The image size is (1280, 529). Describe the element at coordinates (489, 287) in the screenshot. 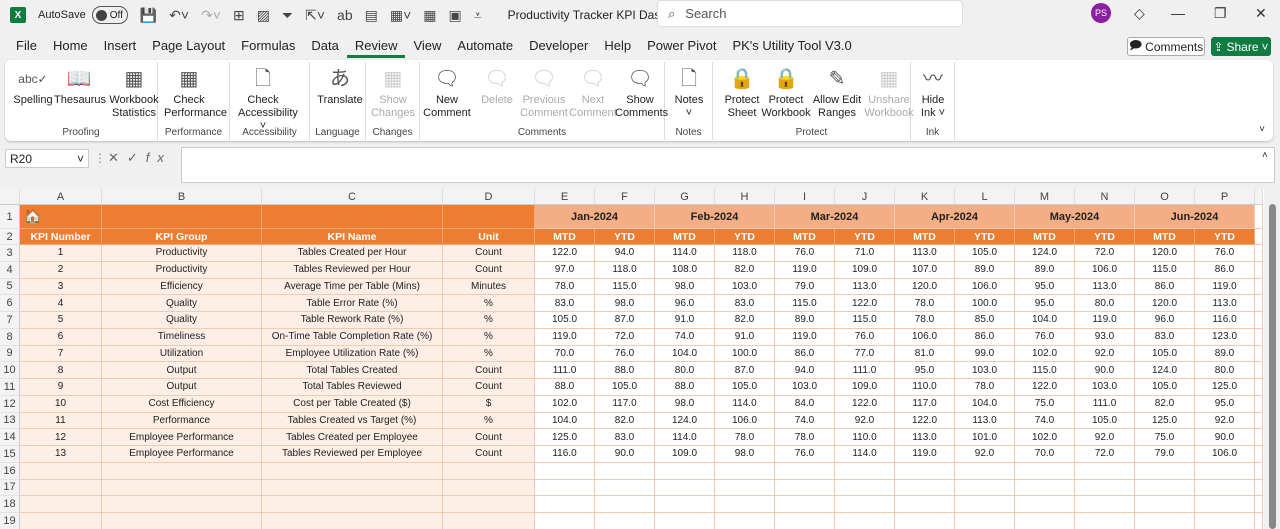

I see `table-cell: Minutes` at that location.